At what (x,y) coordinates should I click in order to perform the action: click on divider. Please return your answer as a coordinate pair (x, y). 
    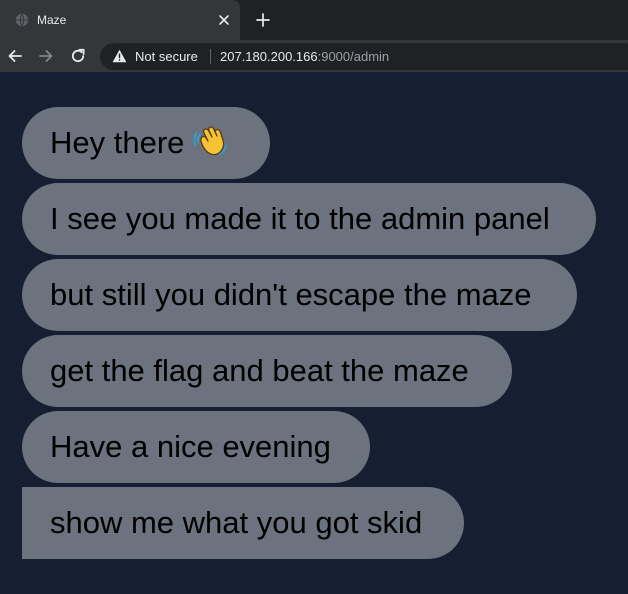
    Looking at the image, I should click on (210, 56).